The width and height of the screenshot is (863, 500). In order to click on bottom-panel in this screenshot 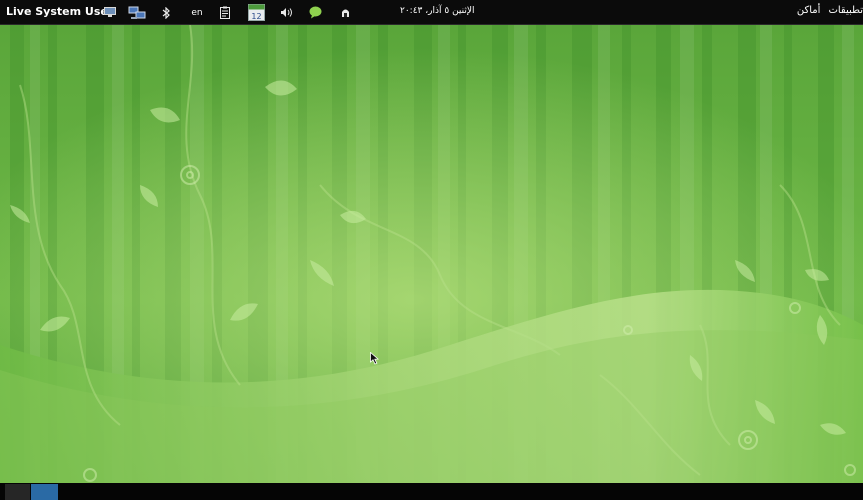, I will do `click(431, 491)`.